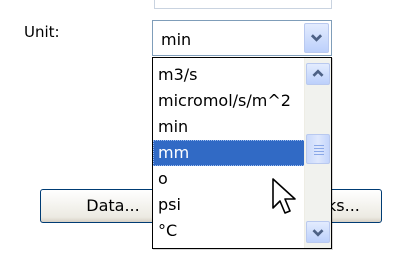 This screenshot has height=279, width=406. What do you see at coordinates (229, 231) in the screenshot?
I see `unit-option-celsius: °C` at bounding box center [229, 231].